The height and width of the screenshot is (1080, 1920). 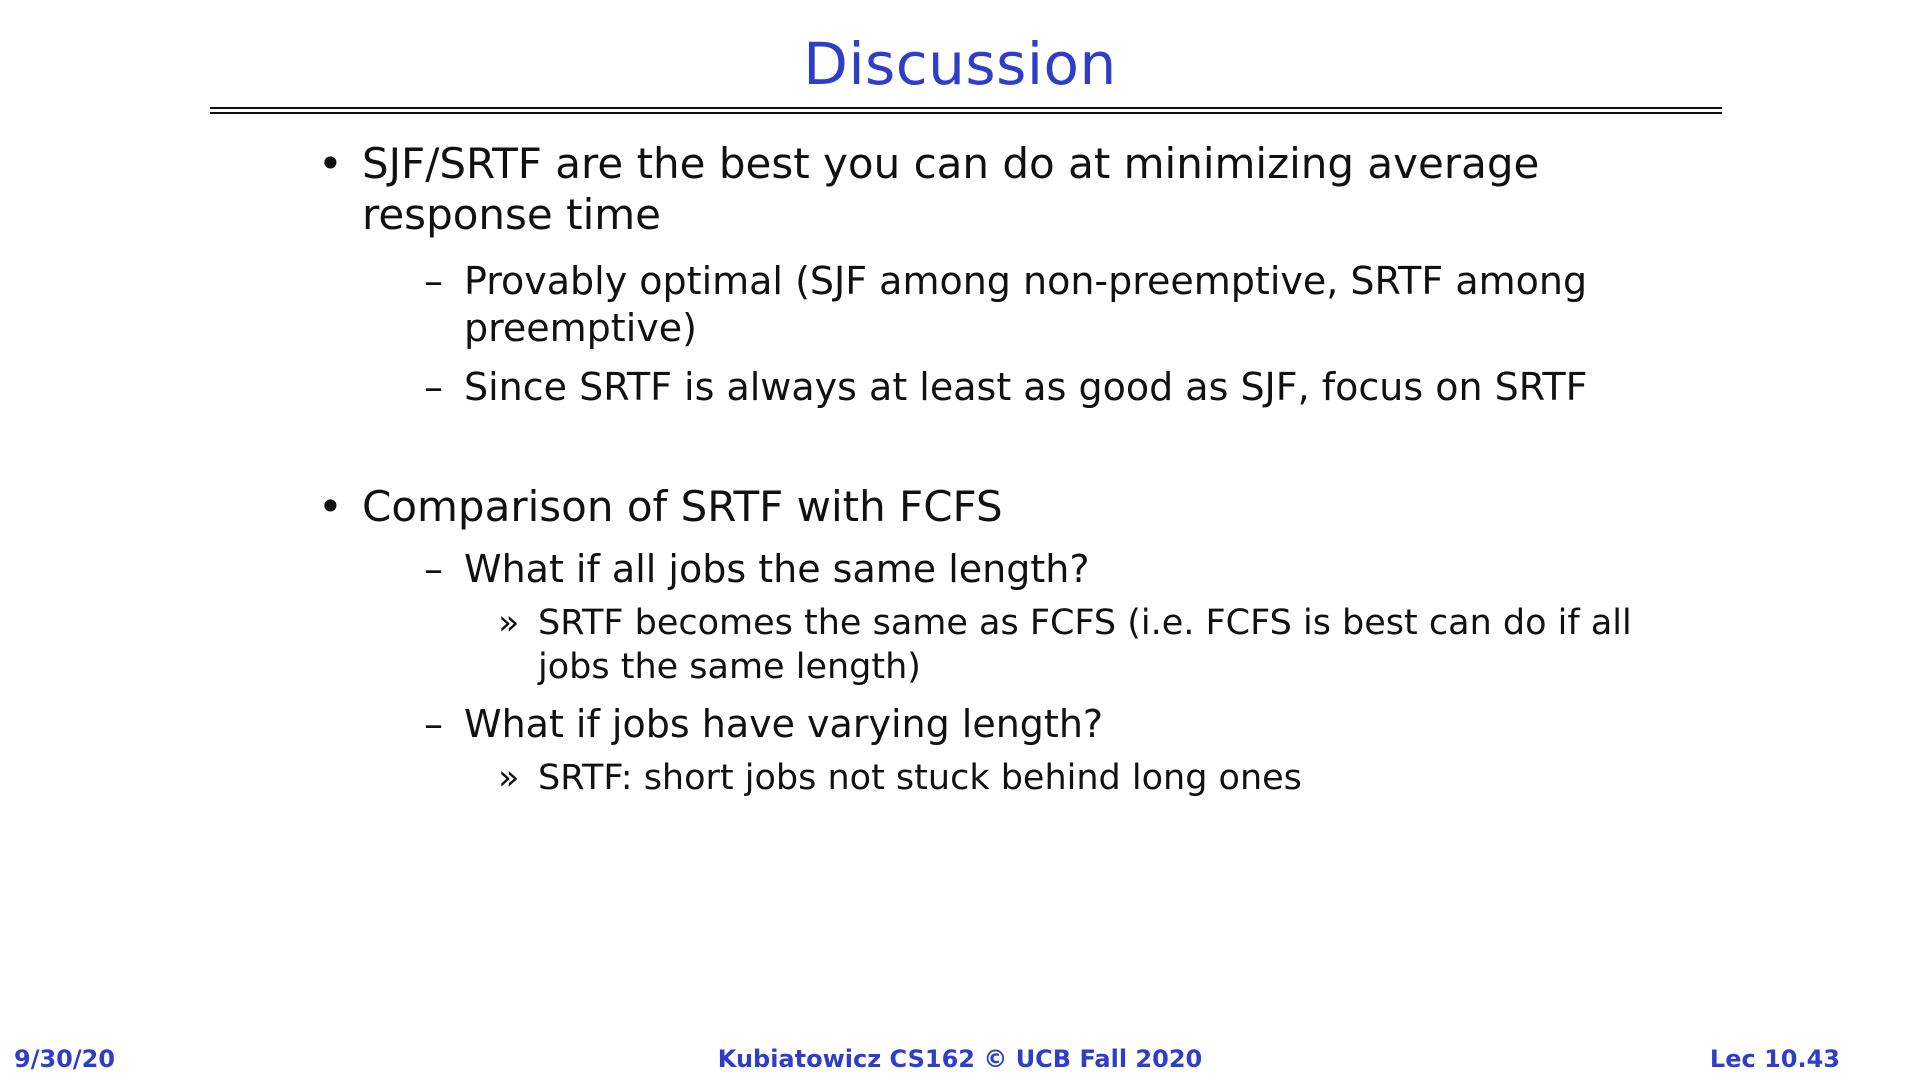 I want to click on sub-bullet-item: – What if all jobs the same length?, so click(x=1041, y=569).